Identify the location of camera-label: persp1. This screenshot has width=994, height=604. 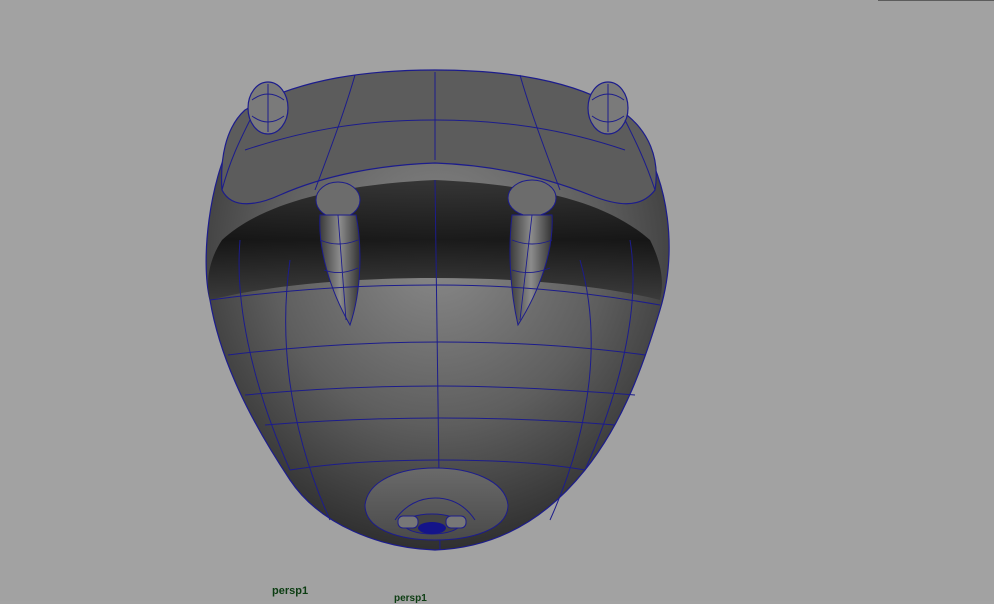
(290, 591).